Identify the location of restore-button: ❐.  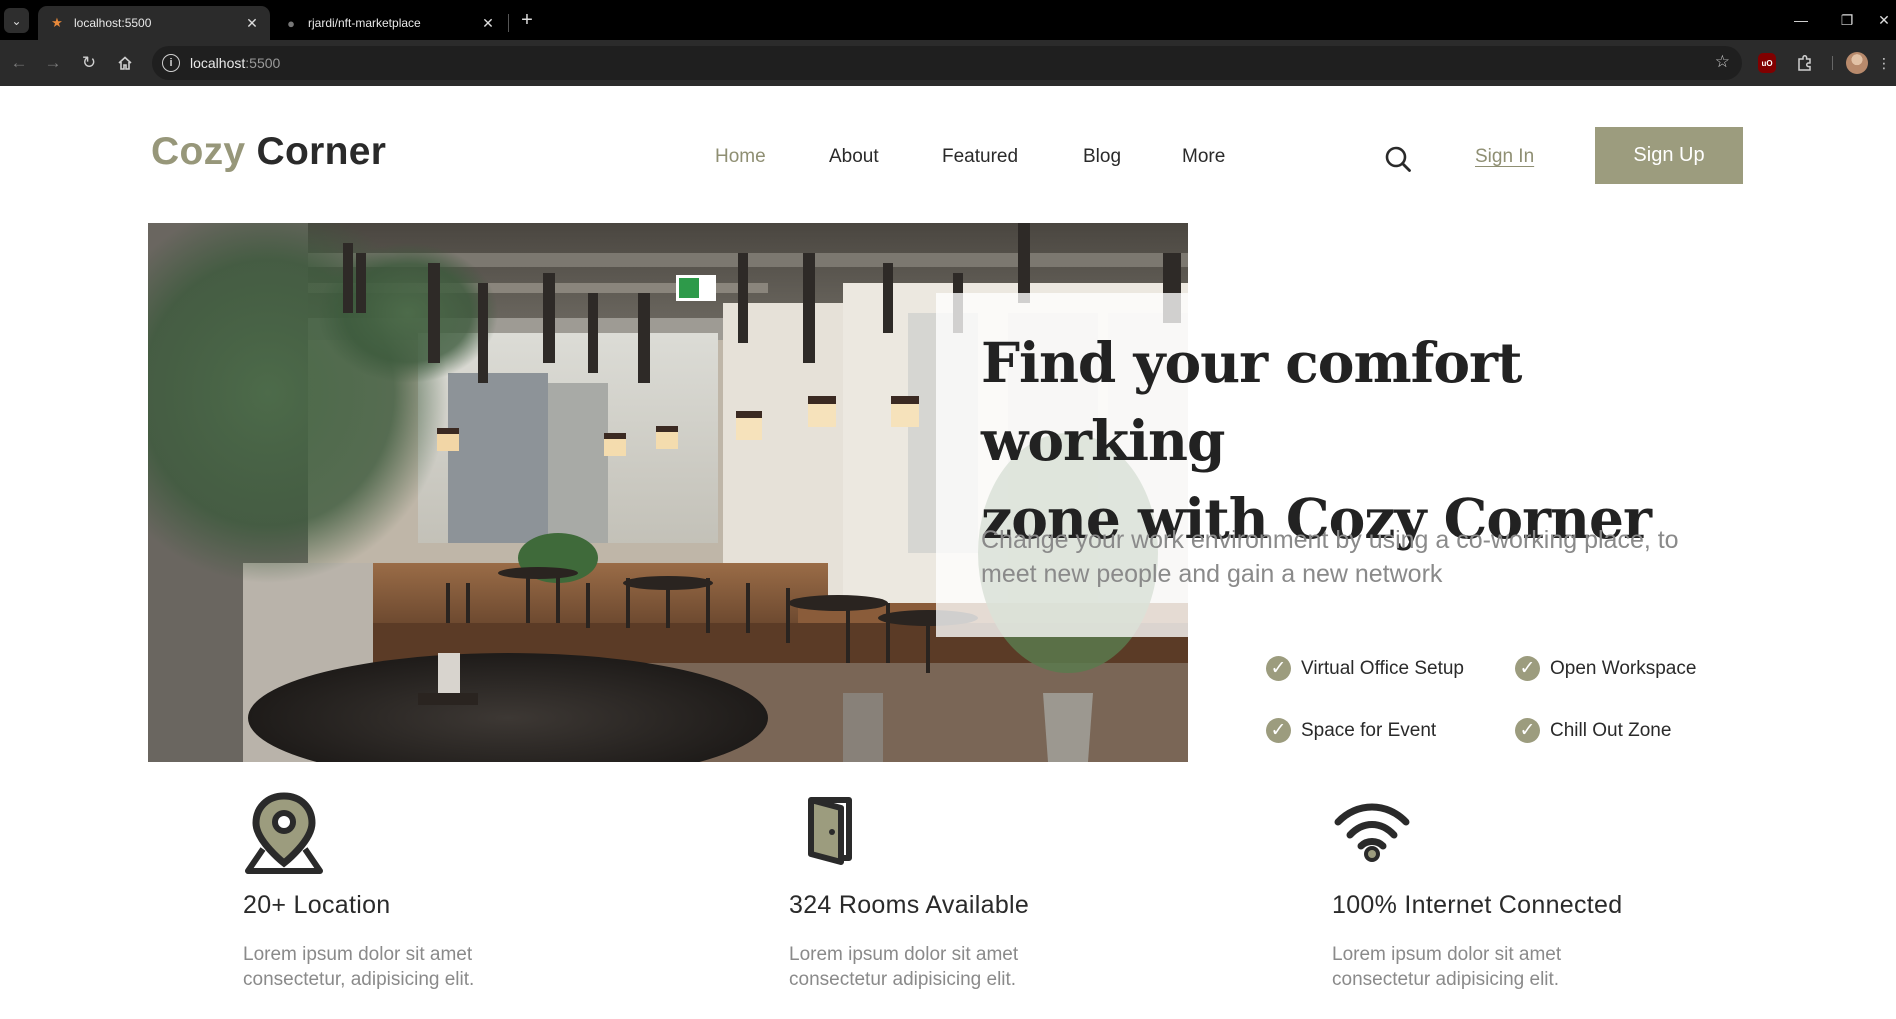
(1847, 20).